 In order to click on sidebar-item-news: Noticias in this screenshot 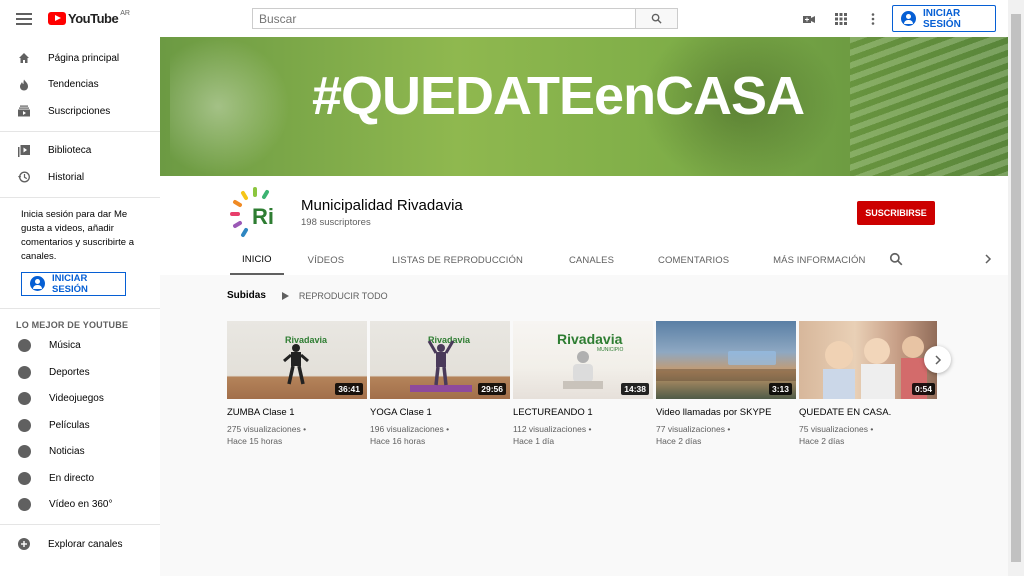, I will do `click(80, 452)`.